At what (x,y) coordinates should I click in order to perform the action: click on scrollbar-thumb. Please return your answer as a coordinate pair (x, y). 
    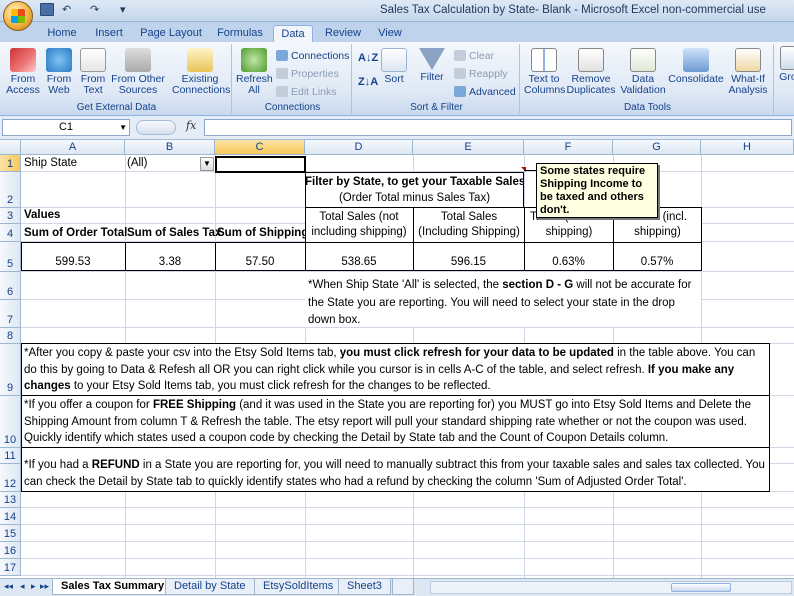
    Looking at the image, I should click on (701, 587).